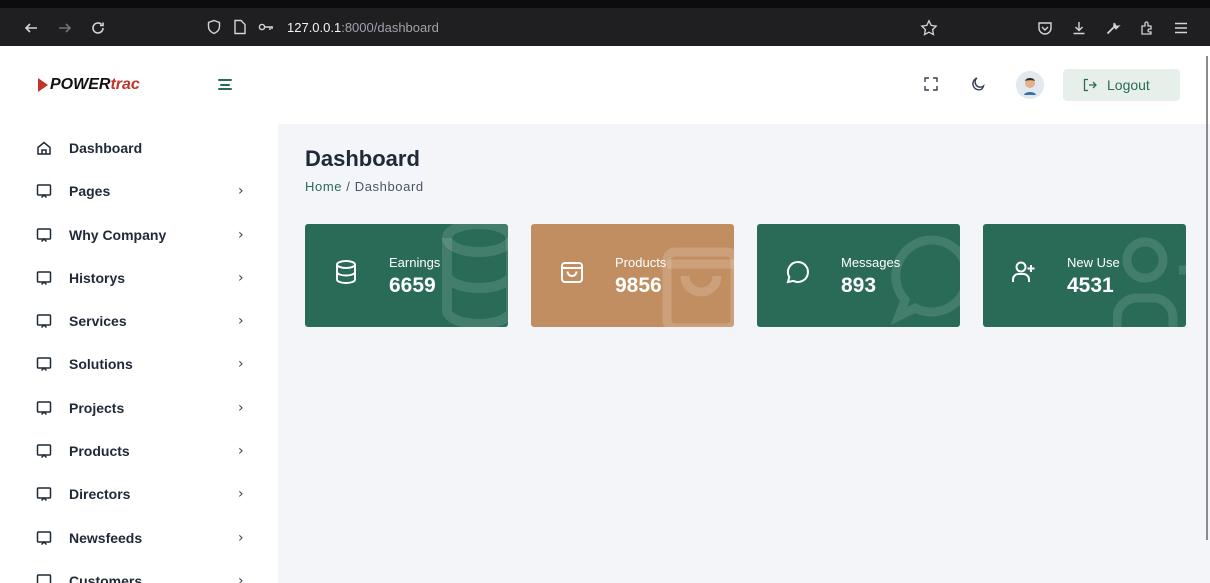 The height and width of the screenshot is (583, 1210). I want to click on shopping-bag-bg-icon, so click(698, 287).